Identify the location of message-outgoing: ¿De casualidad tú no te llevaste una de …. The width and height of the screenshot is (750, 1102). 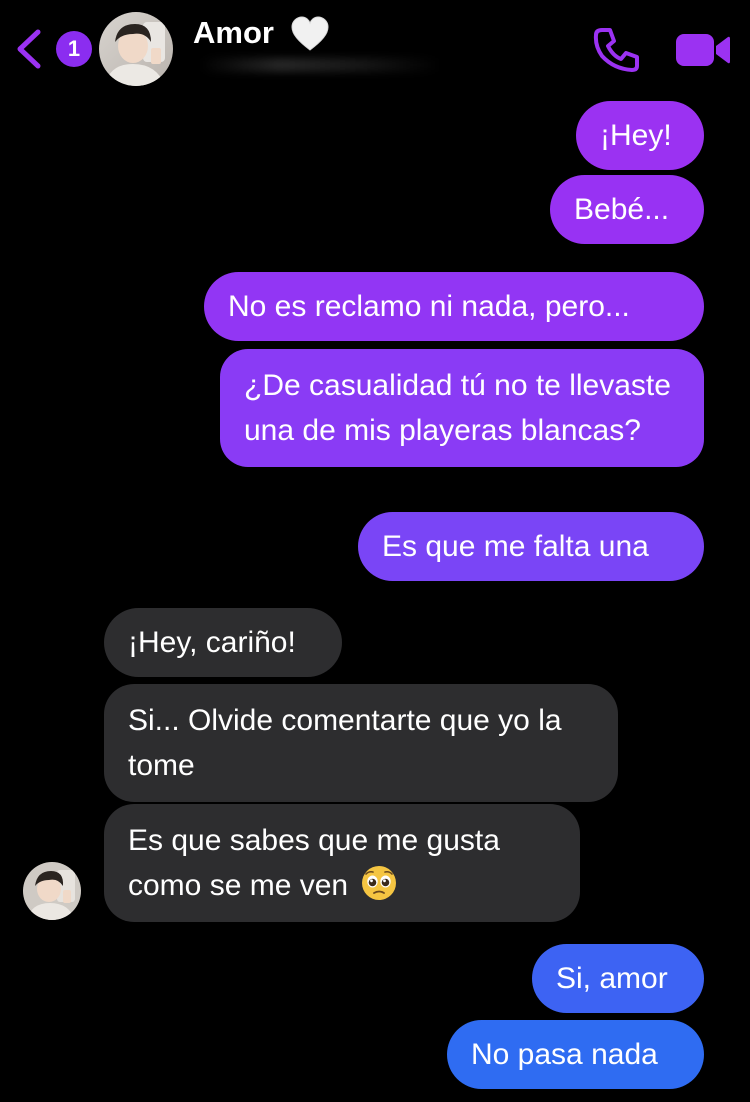
(462, 408).